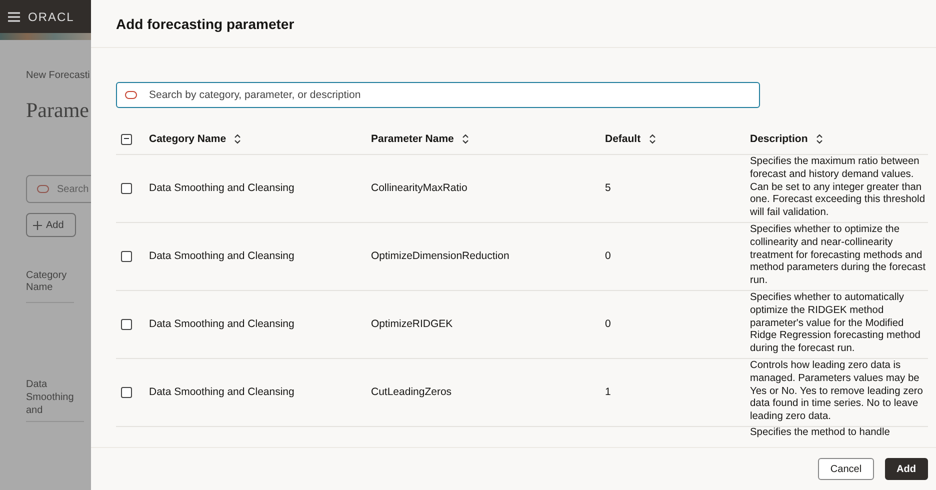  I want to click on breadcrumb: New Forecasti, so click(58, 75).